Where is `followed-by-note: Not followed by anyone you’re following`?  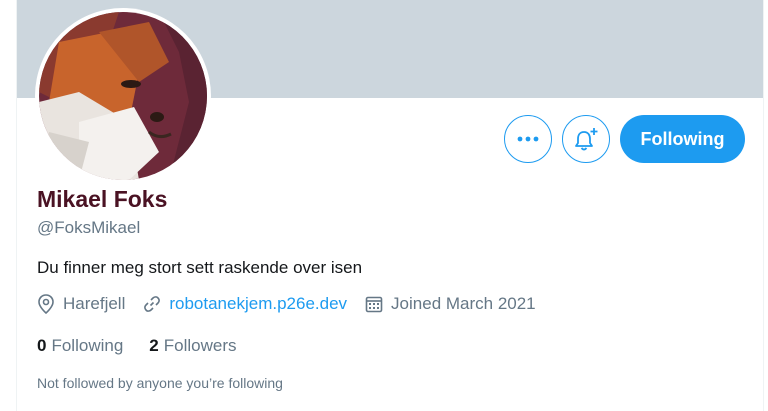
followed-by-note: Not followed by anyone you’re following is located at coordinates (160, 383).